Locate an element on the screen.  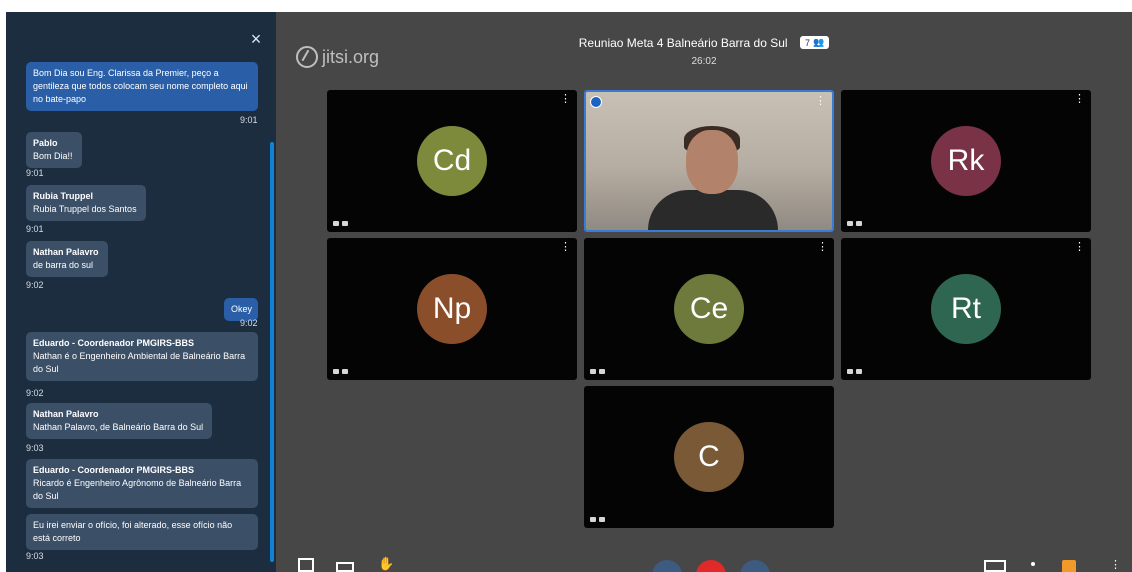
chat-toggle-button is located at coordinates (345, 567).